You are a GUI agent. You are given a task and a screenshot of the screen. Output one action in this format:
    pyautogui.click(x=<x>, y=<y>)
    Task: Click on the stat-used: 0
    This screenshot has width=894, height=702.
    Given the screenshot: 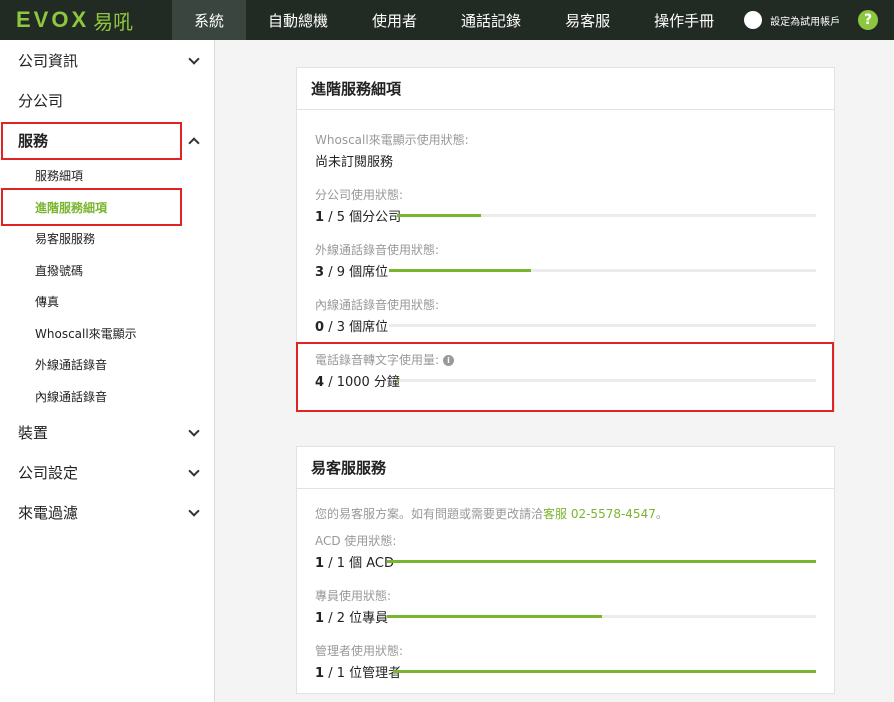 What is the action you would take?
    pyautogui.click(x=320, y=327)
    